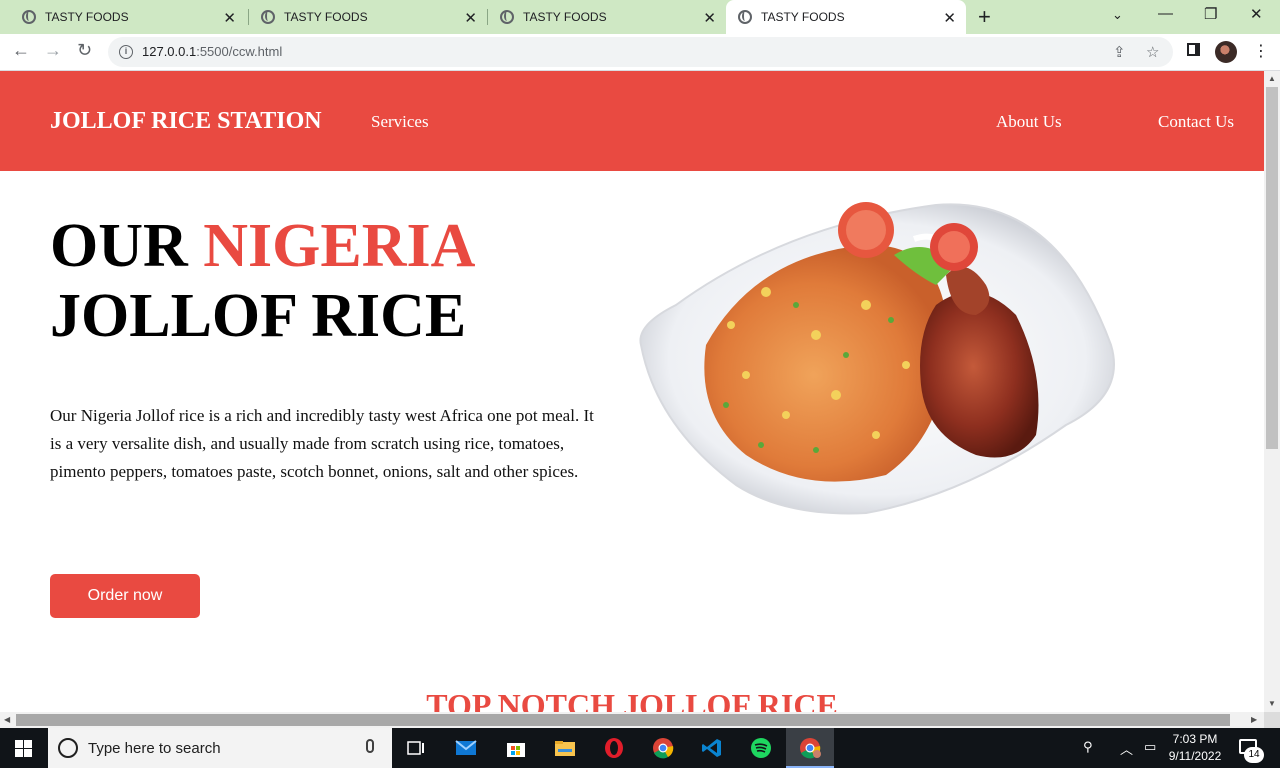 The width and height of the screenshot is (1280, 768). Describe the element at coordinates (68, 748) in the screenshot. I see `cortana-icon` at that location.